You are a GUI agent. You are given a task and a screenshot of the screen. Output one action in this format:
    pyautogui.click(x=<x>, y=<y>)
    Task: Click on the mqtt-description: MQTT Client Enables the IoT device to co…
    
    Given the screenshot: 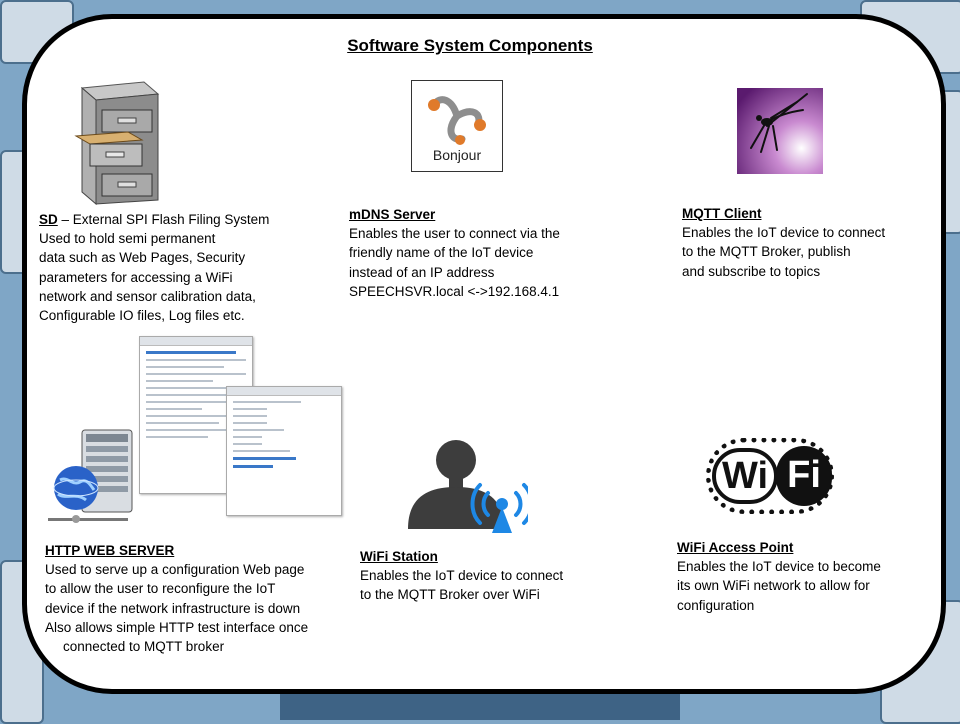 What is the action you would take?
    pyautogui.click(x=783, y=242)
    